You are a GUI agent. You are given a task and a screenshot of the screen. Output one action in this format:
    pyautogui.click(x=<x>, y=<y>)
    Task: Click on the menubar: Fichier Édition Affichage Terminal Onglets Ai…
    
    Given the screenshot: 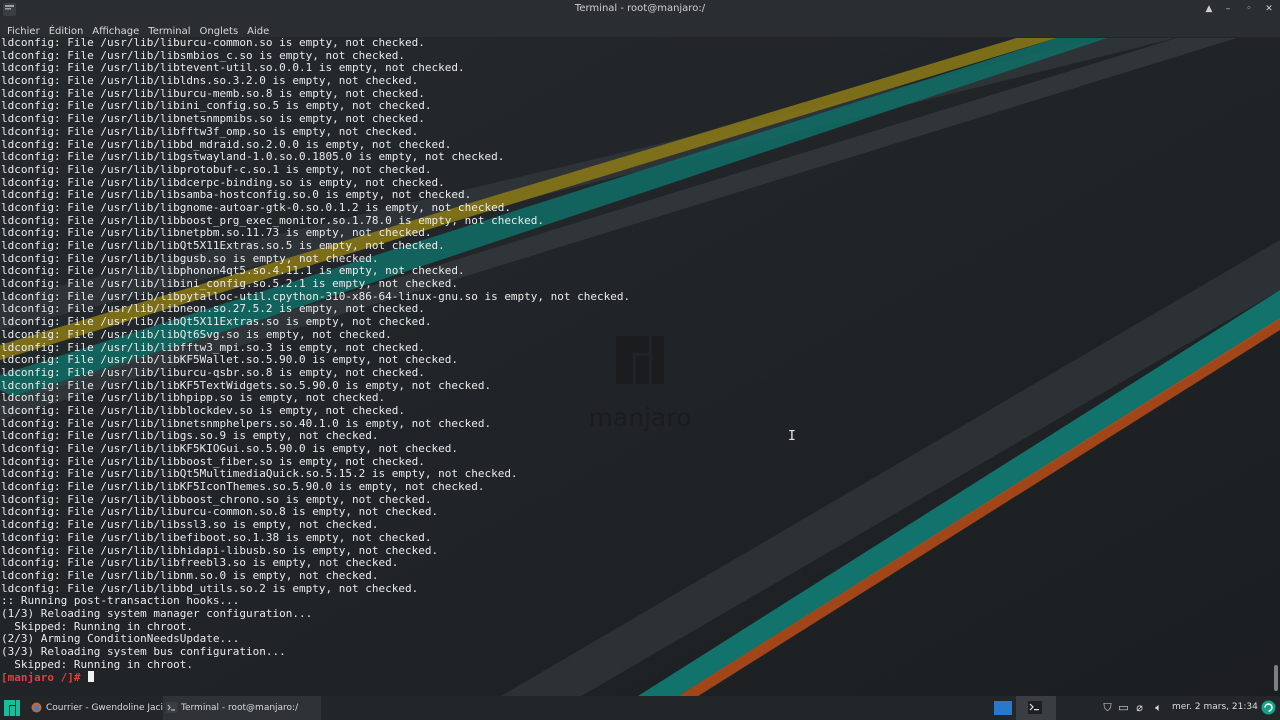 What is the action you would take?
    pyautogui.click(x=640, y=28)
    